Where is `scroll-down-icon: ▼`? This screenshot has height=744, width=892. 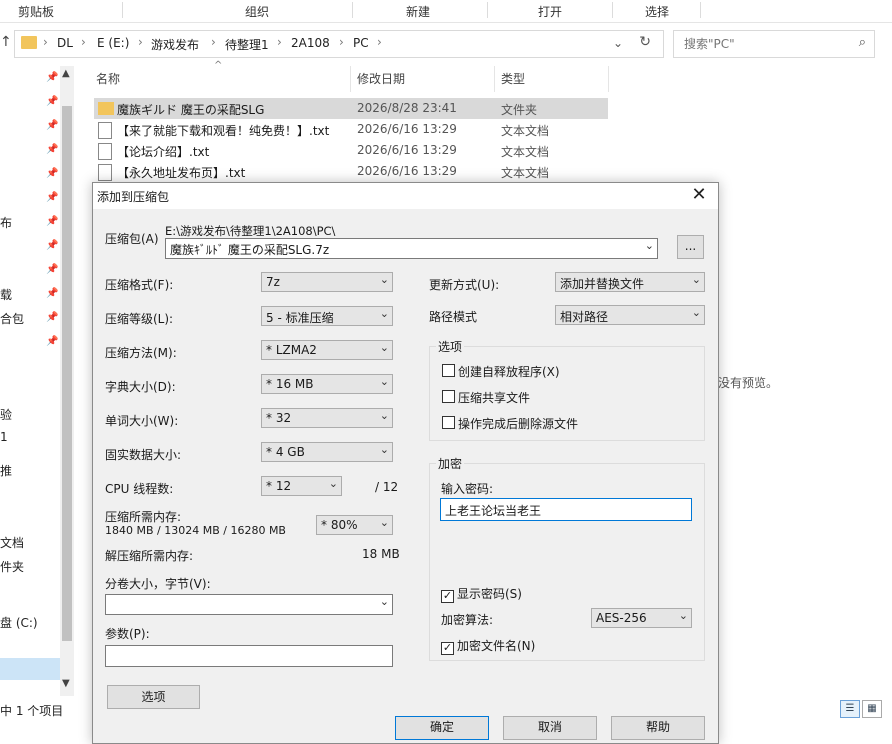 scroll-down-icon: ▼ is located at coordinates (66, 683).